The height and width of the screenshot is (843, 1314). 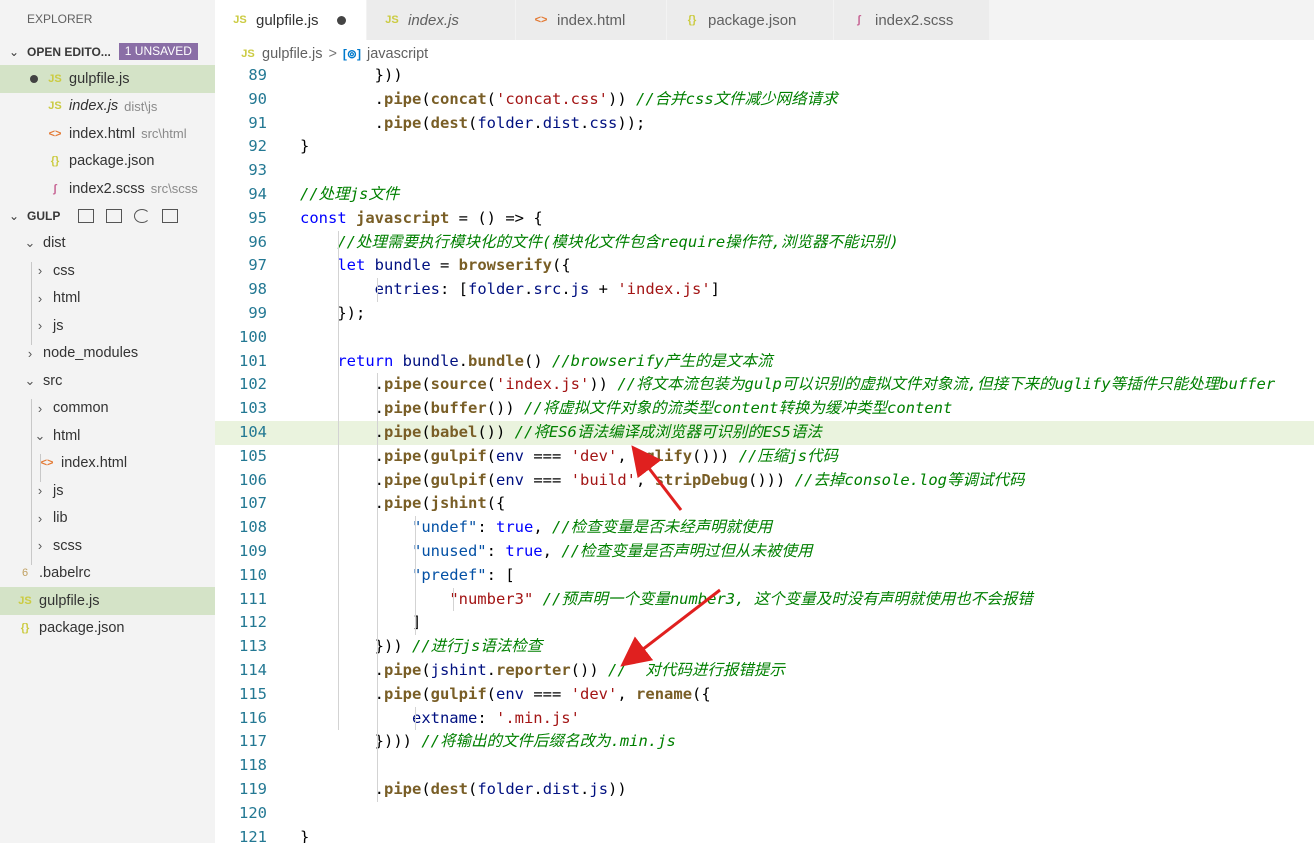 I want to click on babel-file-icon: 6, so click(x=25, y=573).